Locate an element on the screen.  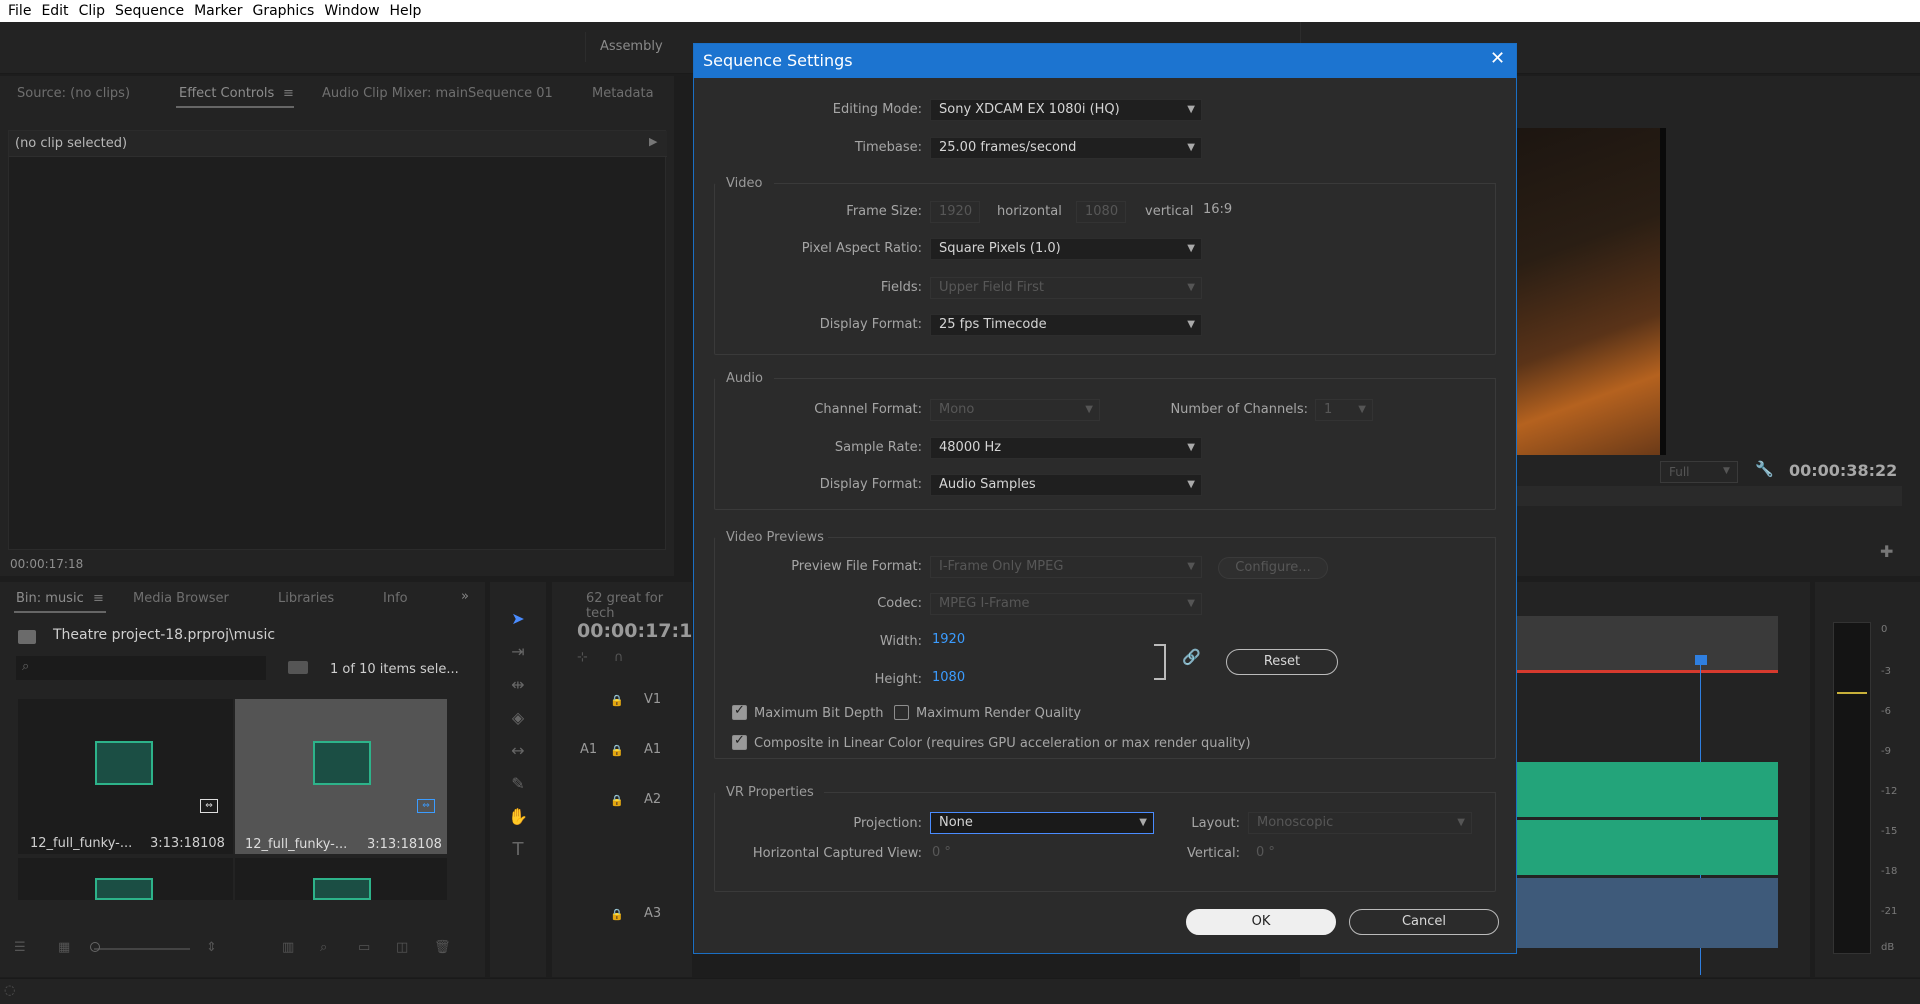
menu-edit: Edit is located at coordinates (54, 11).